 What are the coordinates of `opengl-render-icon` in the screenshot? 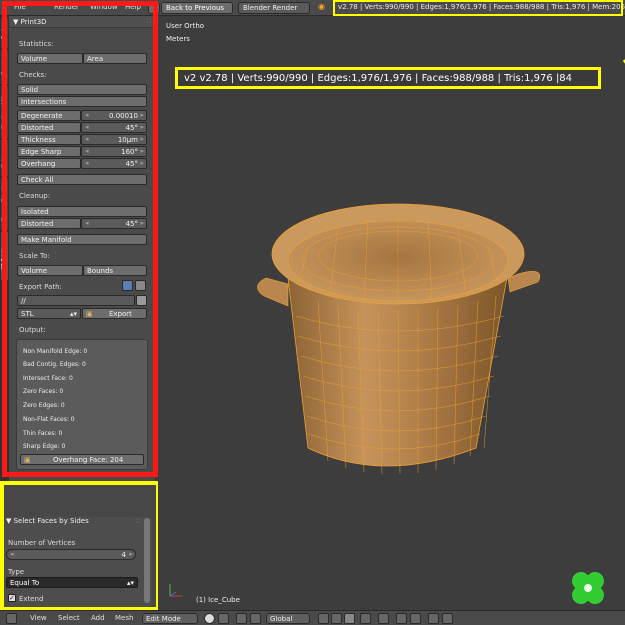 It's located at (447, 618).